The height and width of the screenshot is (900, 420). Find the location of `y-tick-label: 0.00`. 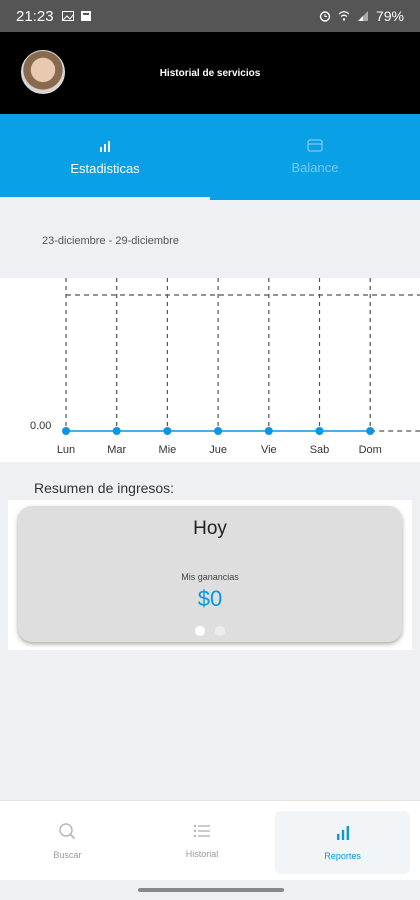

y-tick-label: 0.00 is located at coordinates (40, 426).